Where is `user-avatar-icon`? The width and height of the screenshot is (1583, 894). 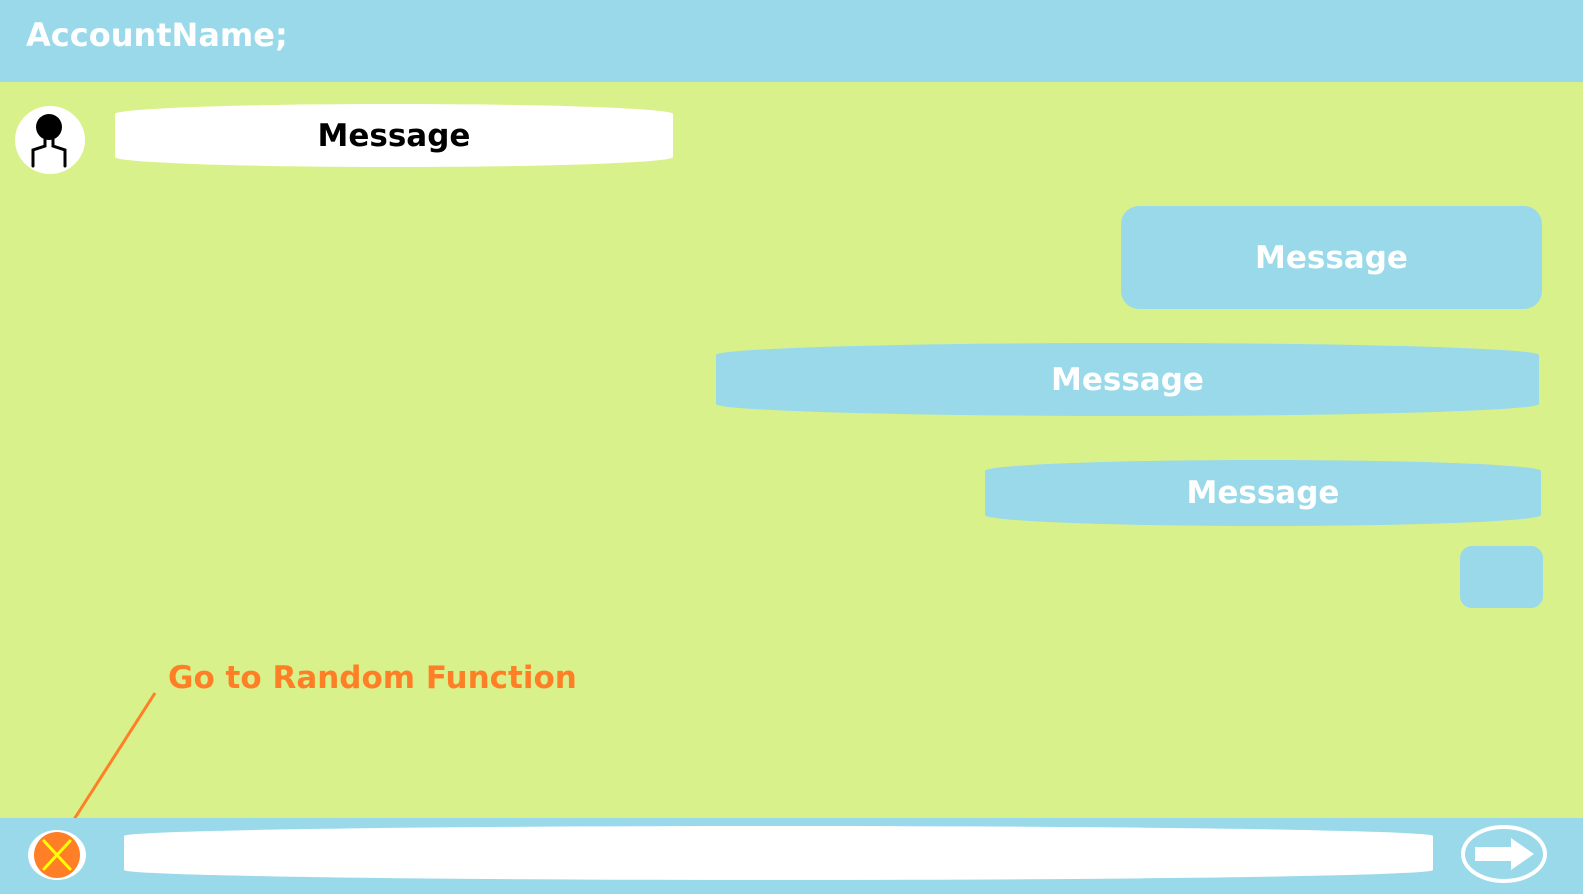 user-avatar-icon is located at coordinates (50, 140).